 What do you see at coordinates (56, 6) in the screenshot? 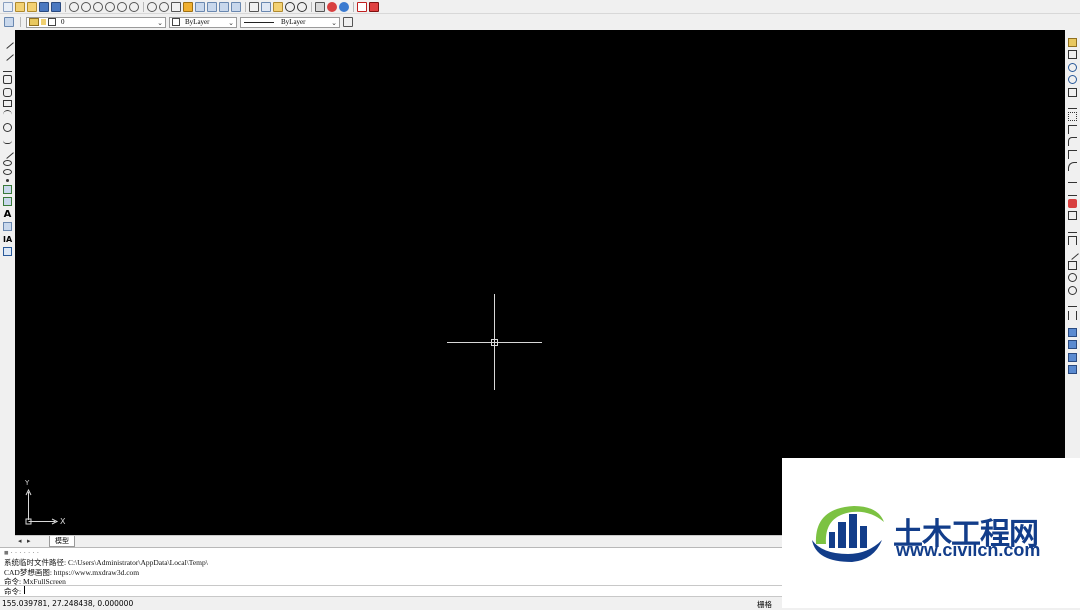
I see `save-as-icon` at bounding box center [56, 6].